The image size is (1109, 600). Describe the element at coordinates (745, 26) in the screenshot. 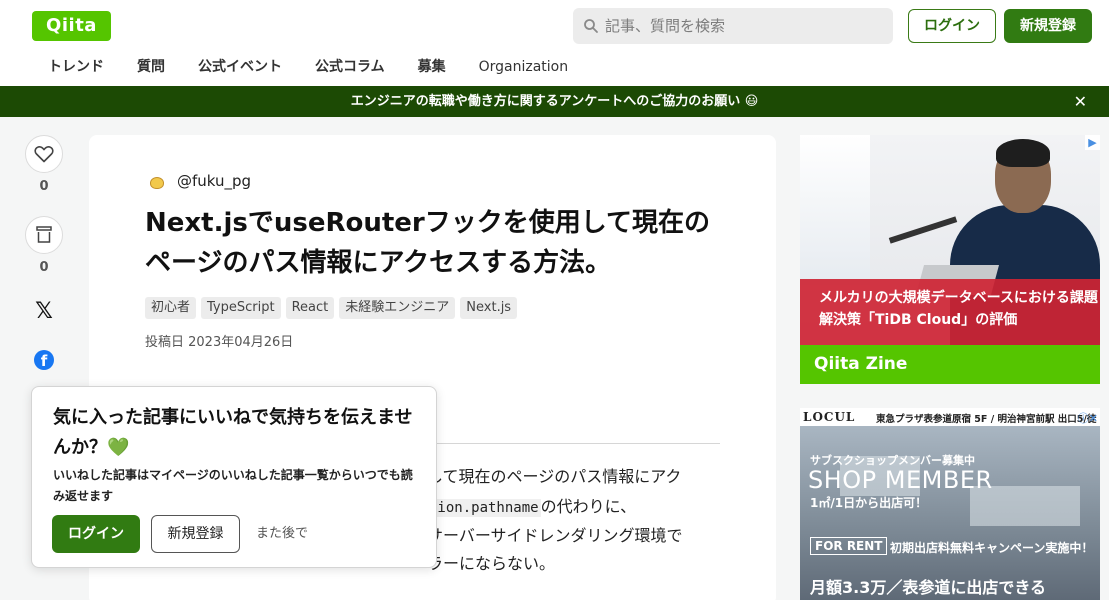

I see `search-input` at that location.